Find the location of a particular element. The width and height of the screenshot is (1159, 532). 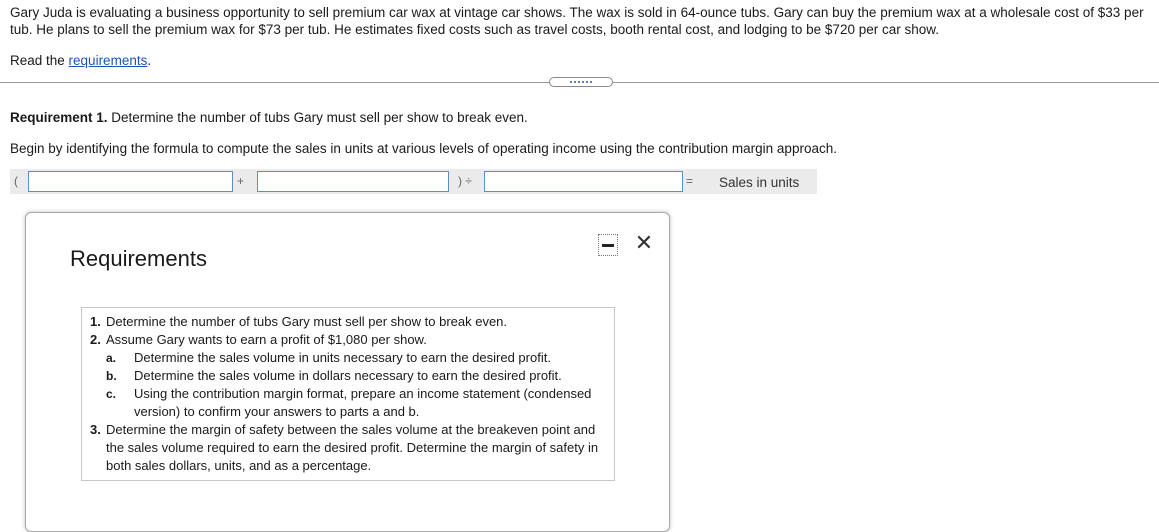

close-icon: ✕ is located at coordinates (644, 242).